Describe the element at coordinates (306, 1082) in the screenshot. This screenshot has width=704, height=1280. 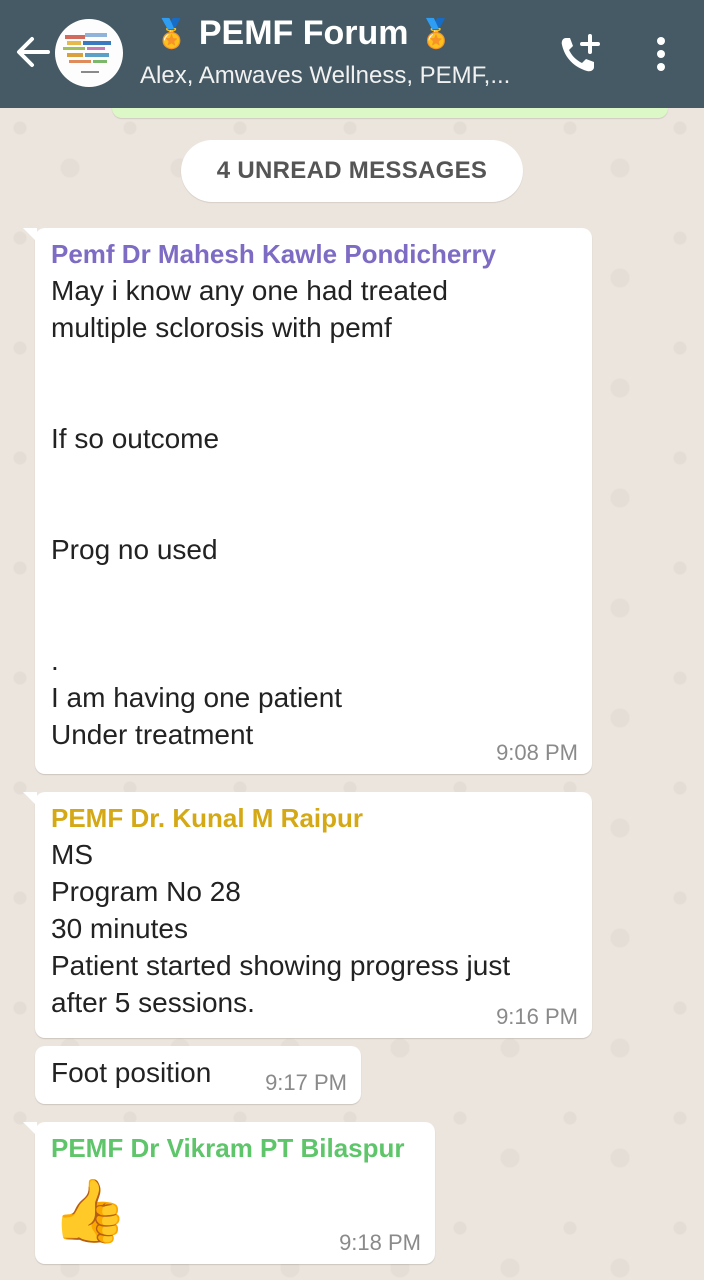
I see `message-time: 9:17 PM` at that location.